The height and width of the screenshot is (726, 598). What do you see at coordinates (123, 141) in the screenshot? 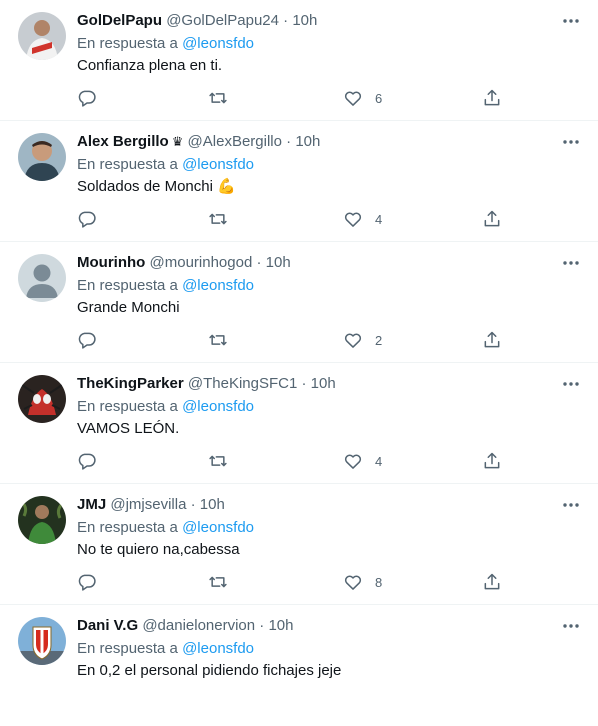
I see `author-name: Alex Bergillo` at bounding box center [123, 141].